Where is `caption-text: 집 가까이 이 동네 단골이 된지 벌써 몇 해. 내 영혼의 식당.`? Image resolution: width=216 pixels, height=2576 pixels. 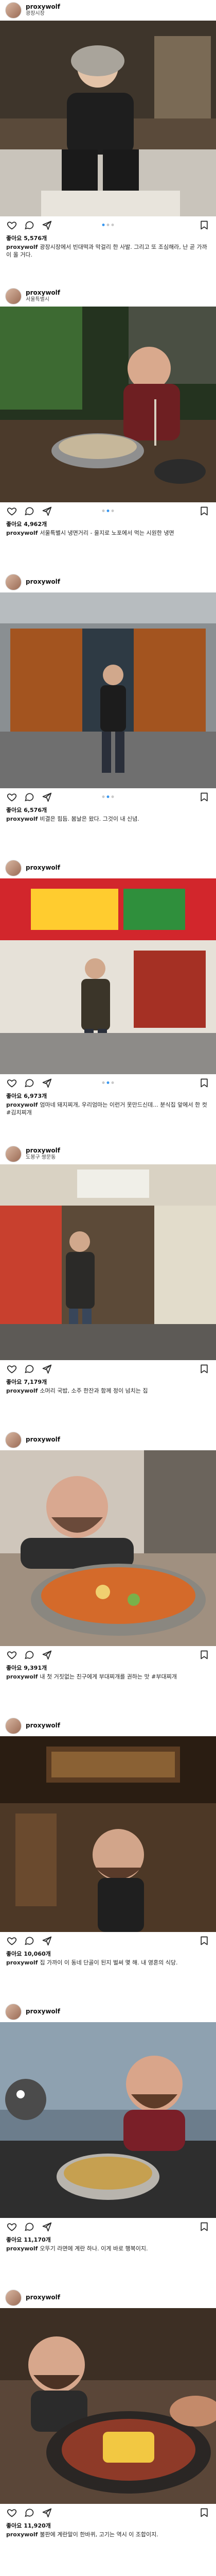
caption-text: 집 가까이 이 동네 단골이 된지 벌써 몇 해. 내 영혼의 식당. is located at coordinates (109, 1963).